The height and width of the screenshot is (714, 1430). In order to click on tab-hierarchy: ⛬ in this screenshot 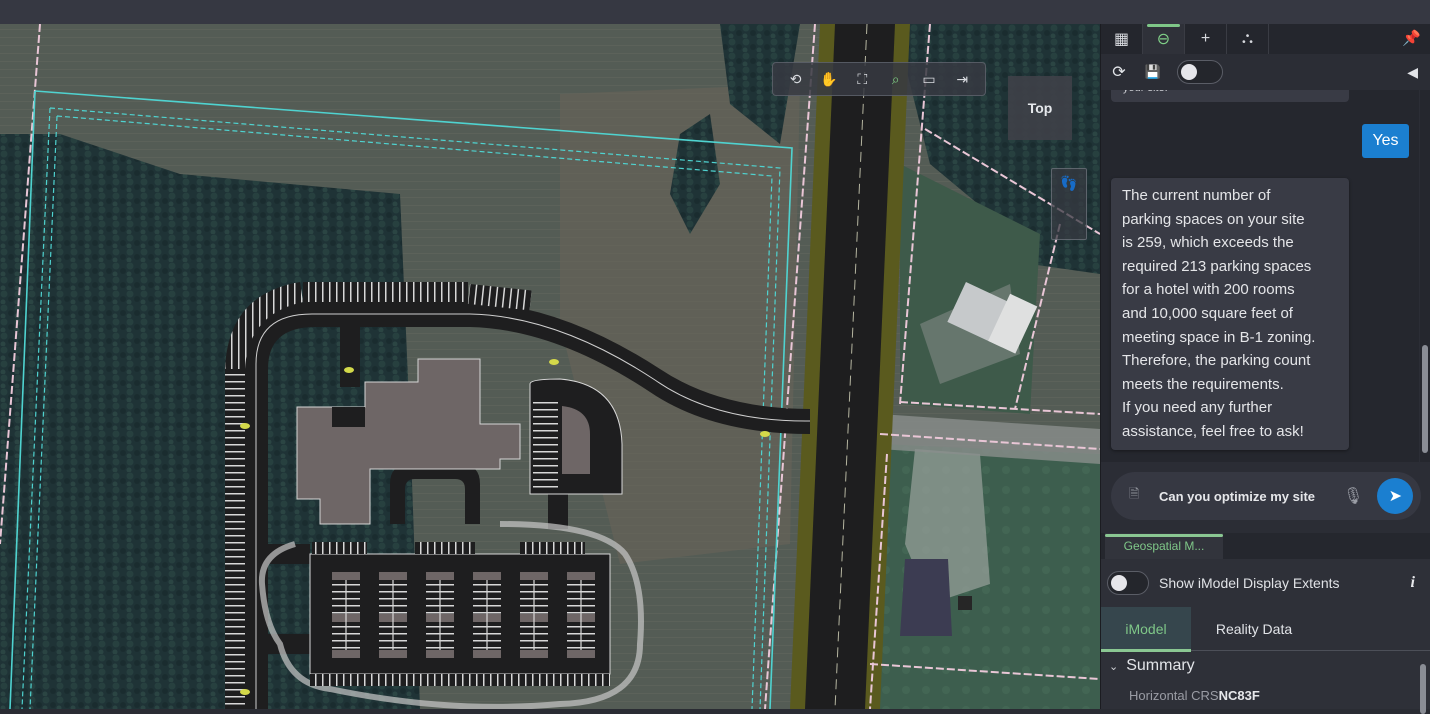, I will do `click(1248, 39)`.